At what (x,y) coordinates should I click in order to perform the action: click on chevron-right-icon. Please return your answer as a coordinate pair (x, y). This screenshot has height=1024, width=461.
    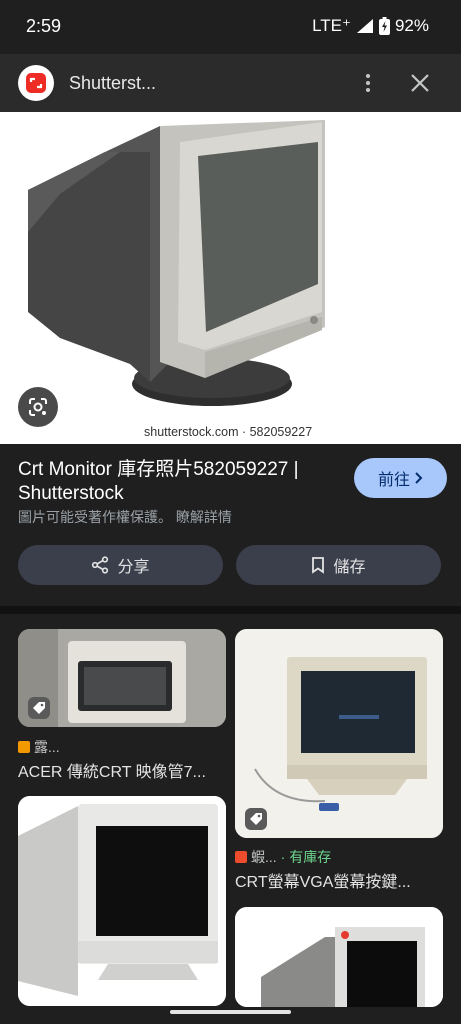
    Looking at the image, I should click on (419, 478).